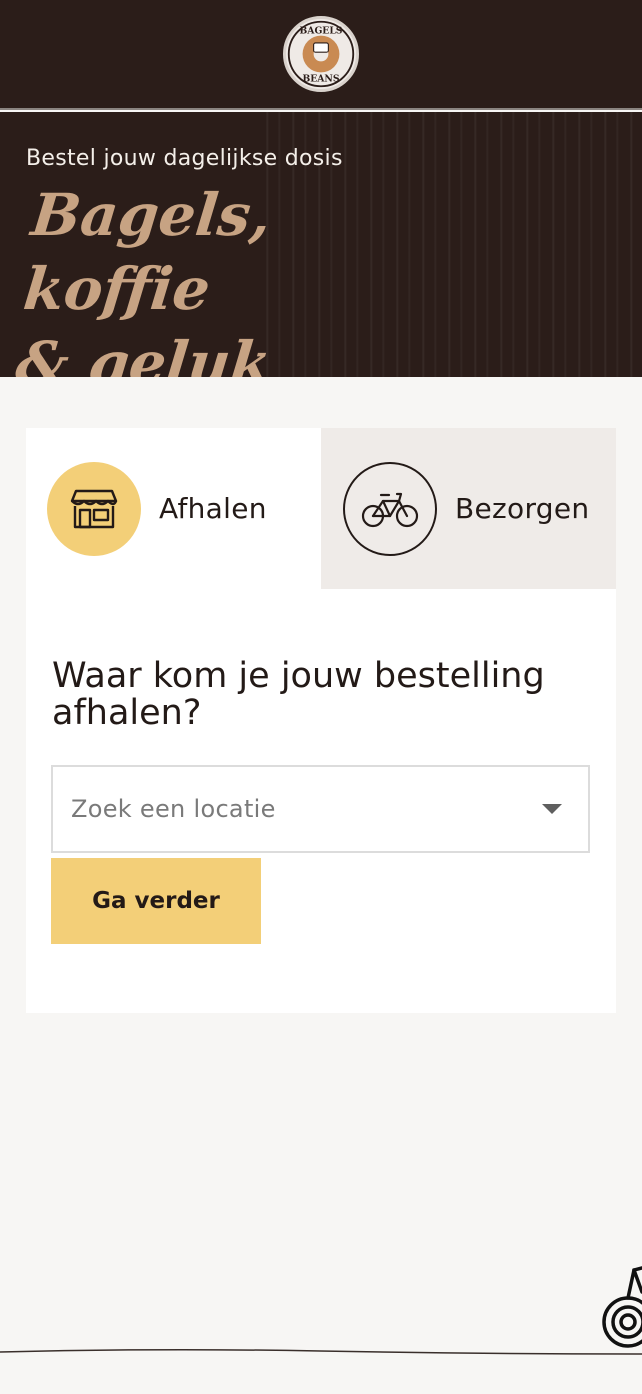 The width and height of the screenshot is (642, 1394). I want to click on bicycle-icon, so click(390, 508).